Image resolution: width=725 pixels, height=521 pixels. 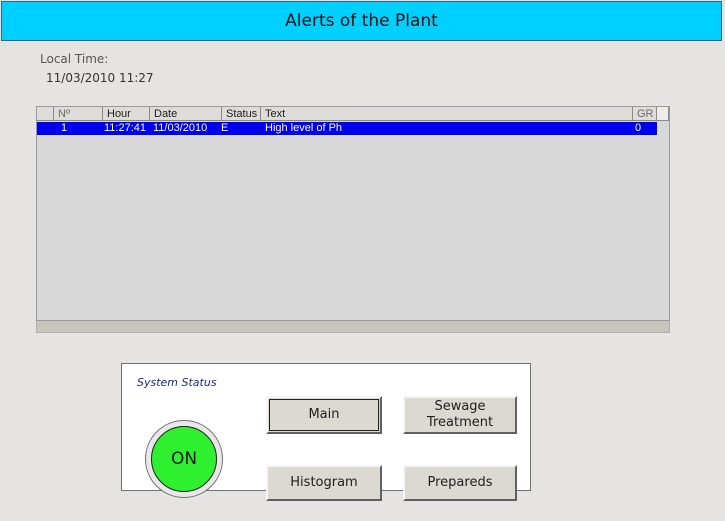 What do you see at coordinates (177, 382) in the screenshot?
I see `system-status-title: System Status` at bounding box center [177, 382].